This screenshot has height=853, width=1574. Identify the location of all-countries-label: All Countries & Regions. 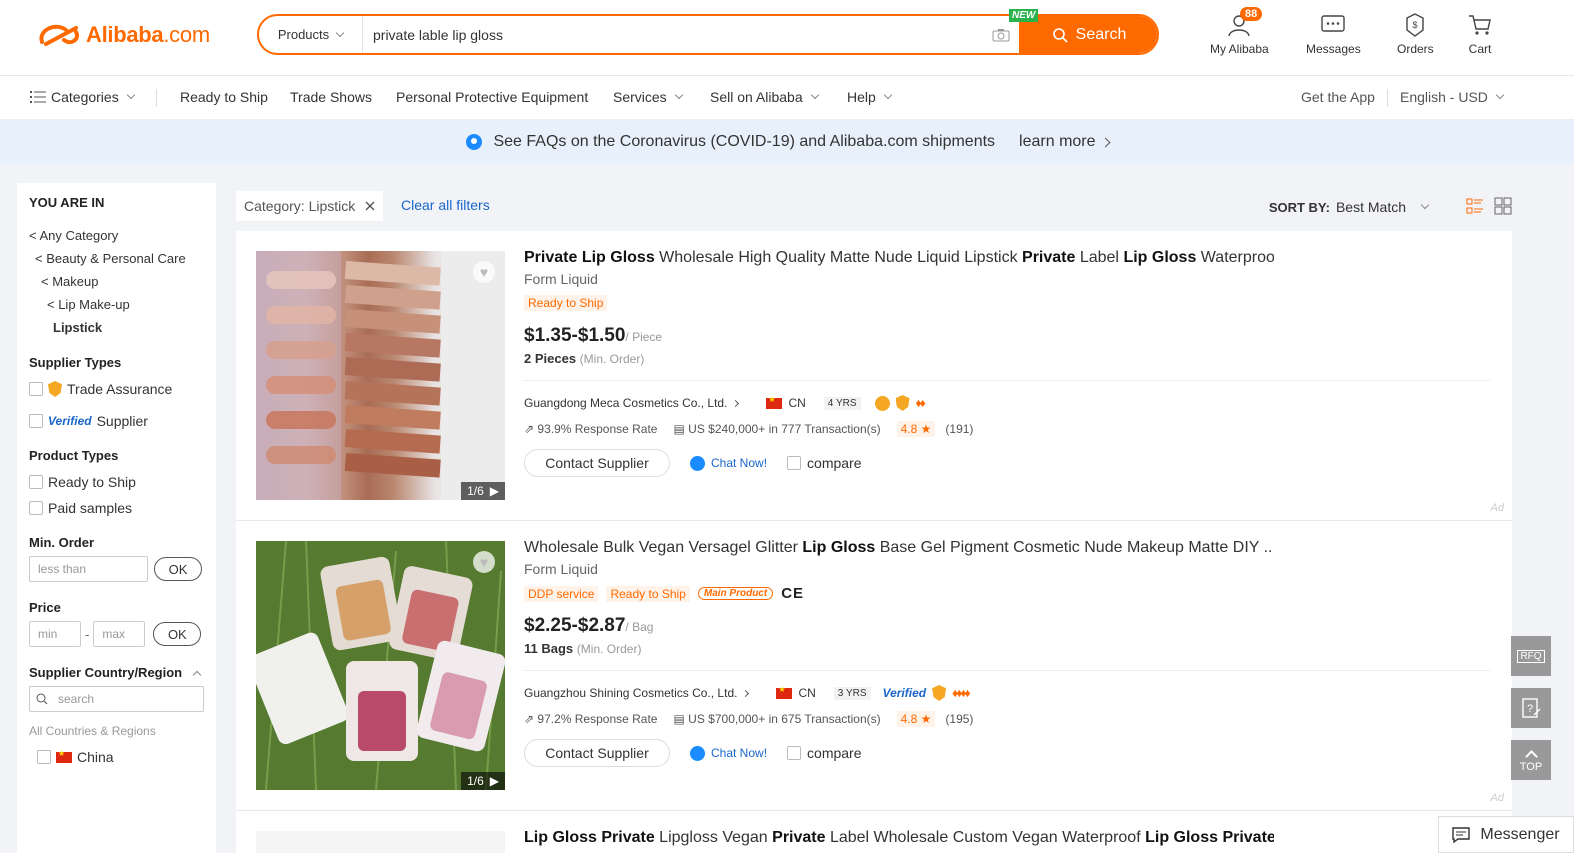
(92, 731).